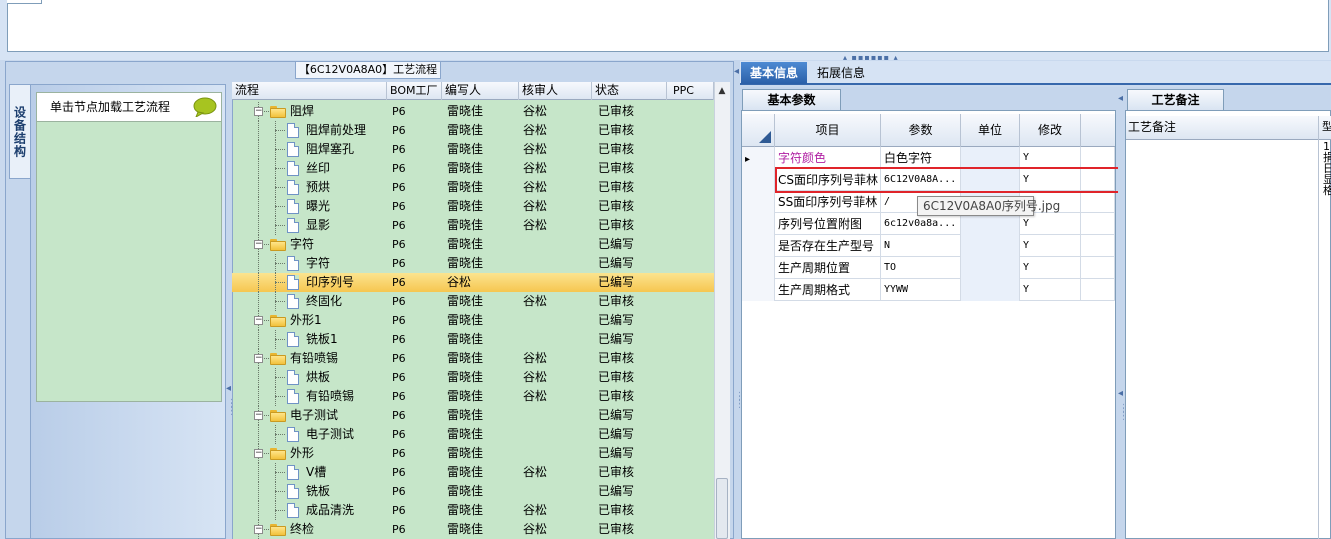 The image size is (1331, 539). I want to click on process-row: 终固化 P6 雷晓佳 谷松 已审核, so click(473, 301).